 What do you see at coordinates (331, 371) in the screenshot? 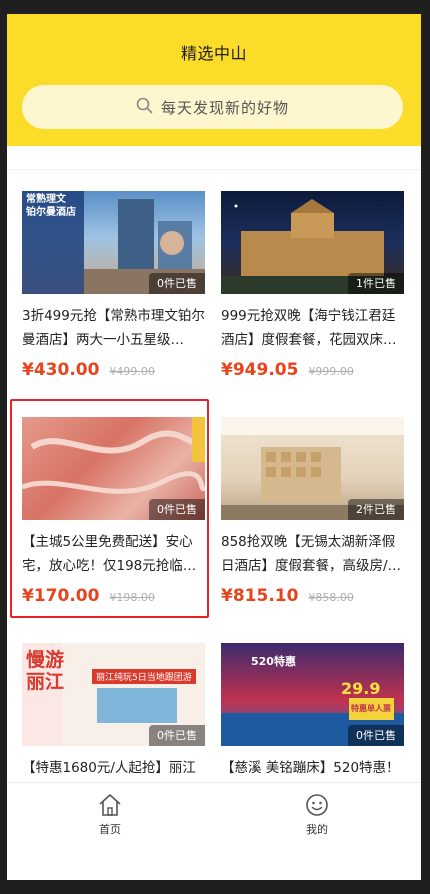
I see `original-price: ¥999.00` at bounding box center [331, 371].